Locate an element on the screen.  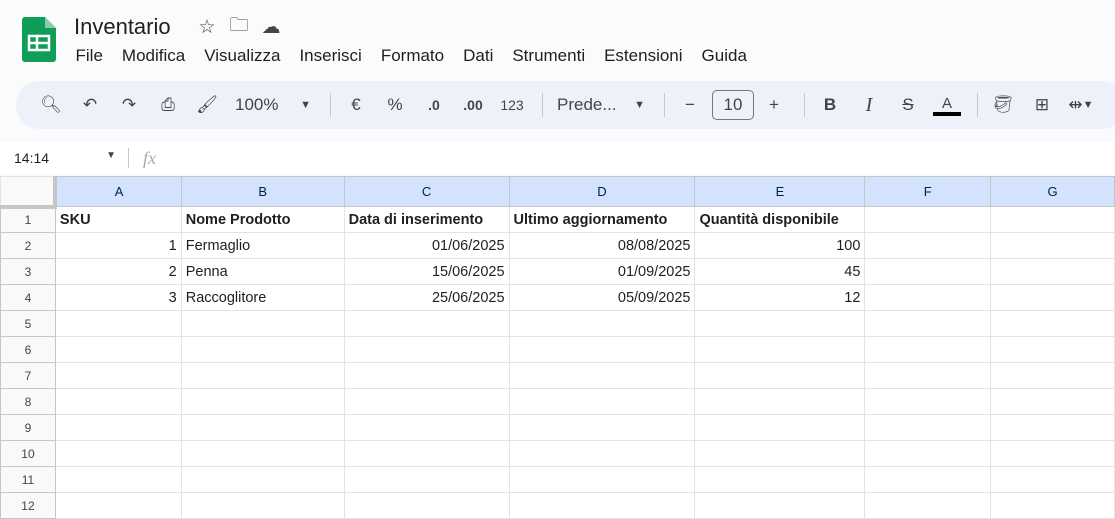
font-size-increase-button: + is located at coordinates (774, 105).